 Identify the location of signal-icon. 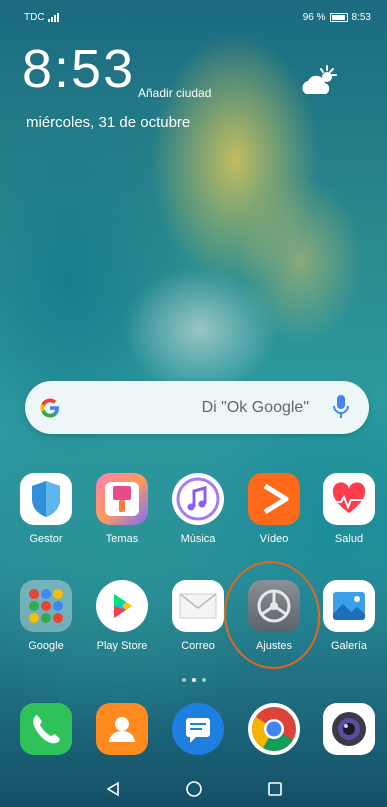
(53, 17).